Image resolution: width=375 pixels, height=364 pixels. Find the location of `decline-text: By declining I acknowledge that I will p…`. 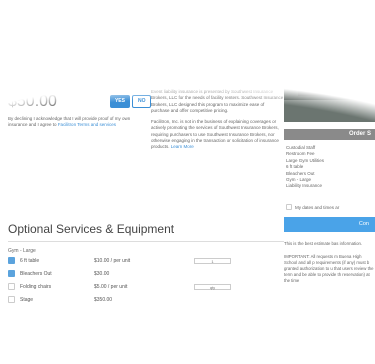

decline-text: By declining I acknowledge that I will p… is located at coordinates (75, 122).